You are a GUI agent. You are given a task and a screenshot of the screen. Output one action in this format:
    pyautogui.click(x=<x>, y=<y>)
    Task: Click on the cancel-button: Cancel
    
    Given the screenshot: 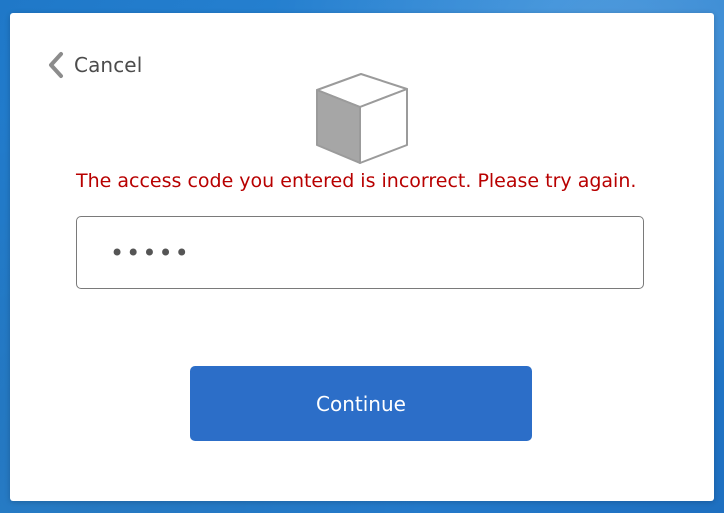 What is the action you would take?
    pyautogui.click(x=93, y=65)
    